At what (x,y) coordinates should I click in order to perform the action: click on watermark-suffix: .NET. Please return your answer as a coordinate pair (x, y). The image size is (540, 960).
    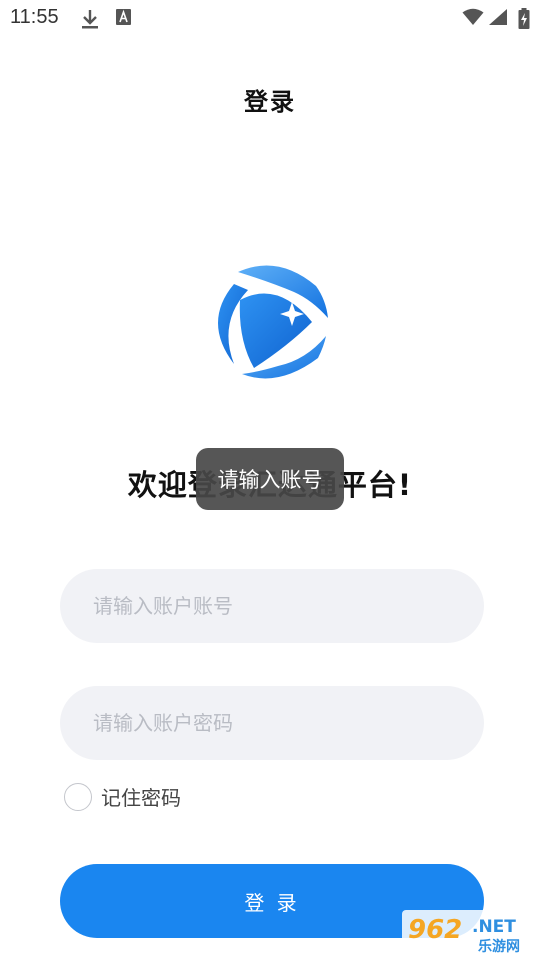
    Looking at the image, I should click on (494, 927).